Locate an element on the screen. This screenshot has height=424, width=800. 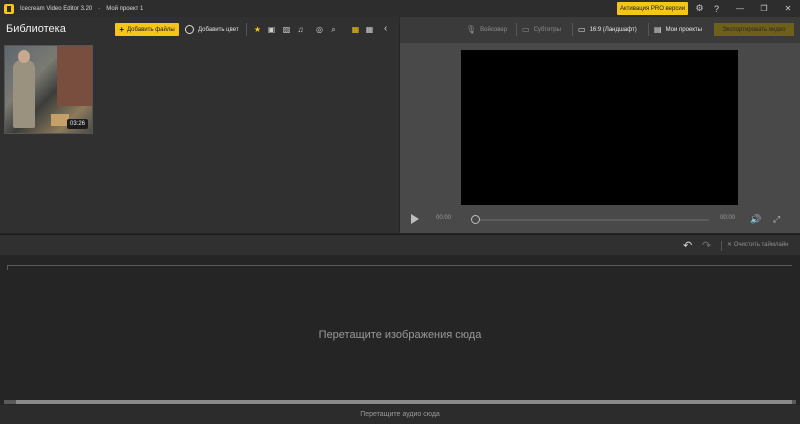
color-icon: ◎ is located at coordinates (319, 29).